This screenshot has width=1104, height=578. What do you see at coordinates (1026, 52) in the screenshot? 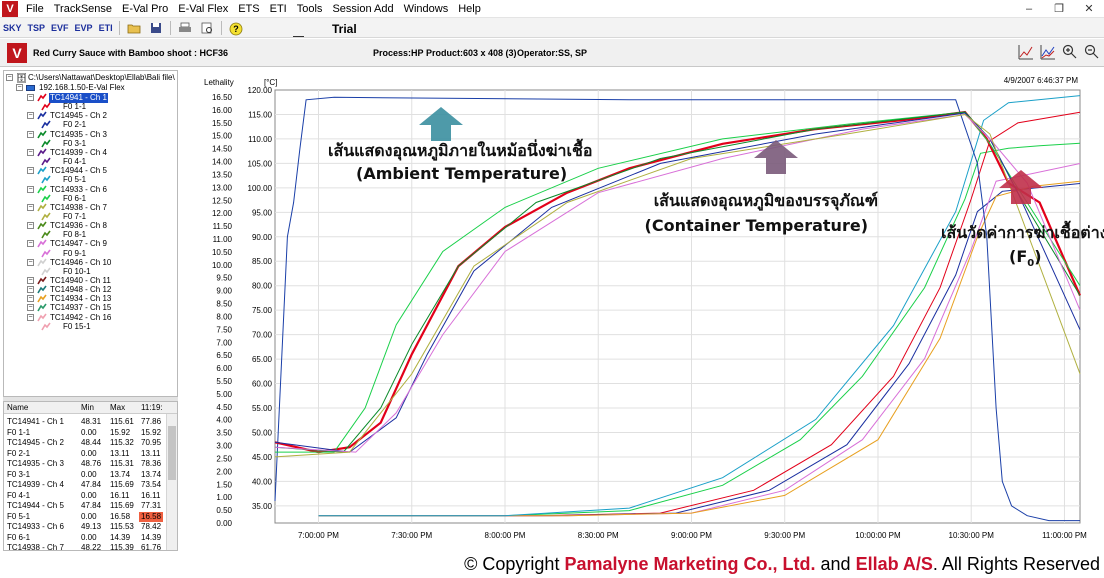
I see `chart-icon` at bounding box center [1026, 52].